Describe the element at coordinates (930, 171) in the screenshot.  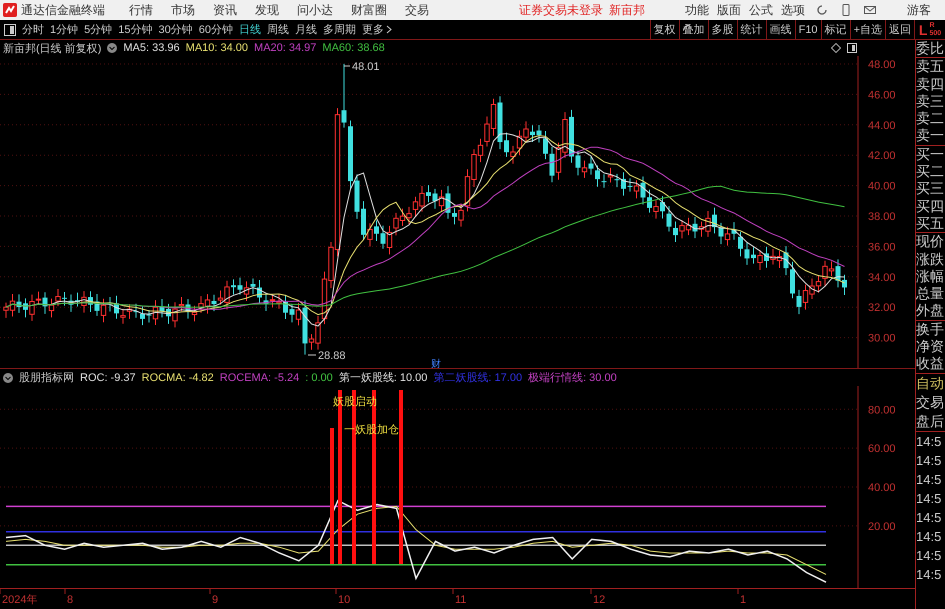
I see `quote-label: 买二` at that location.